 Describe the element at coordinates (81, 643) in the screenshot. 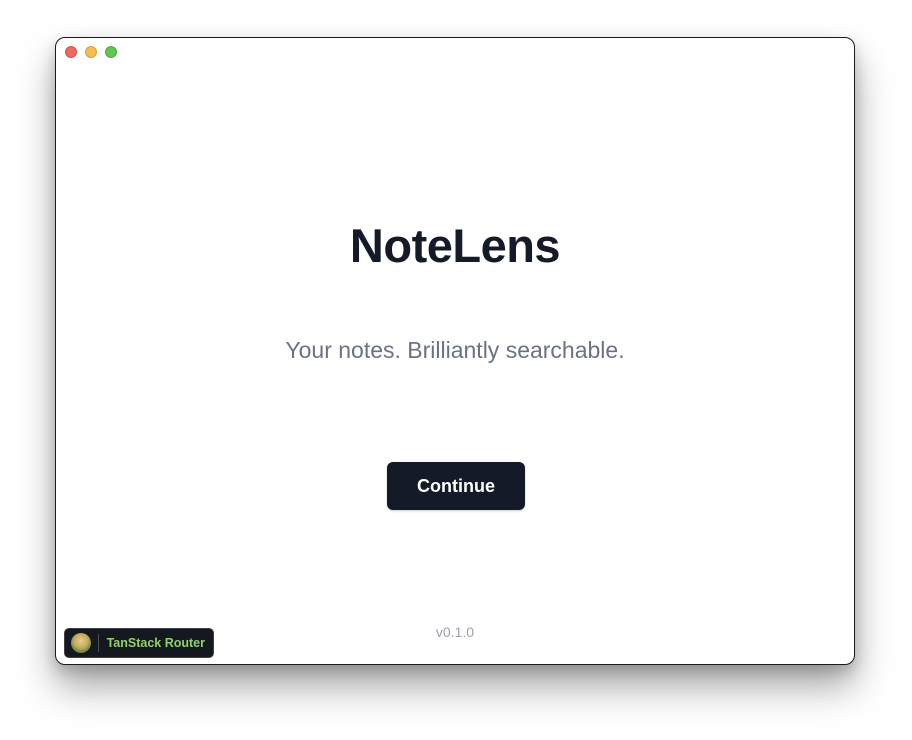

I see `tanstack-logo-icon` at that location.